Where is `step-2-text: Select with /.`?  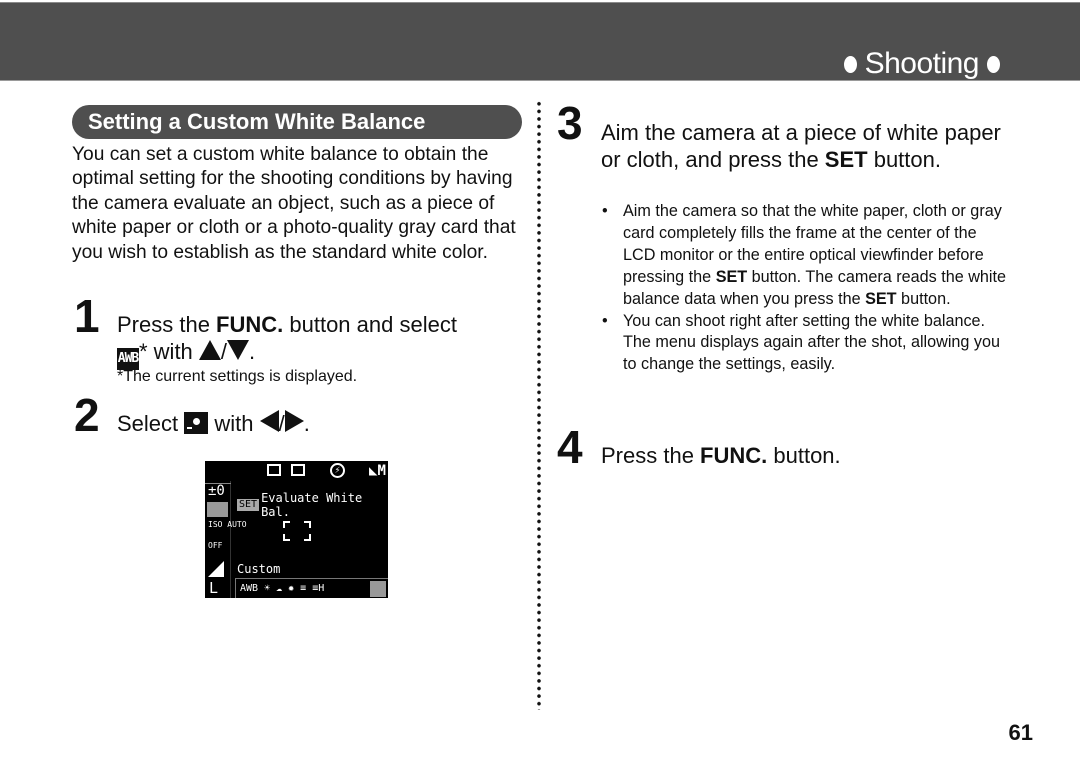
step-2-text: Select with /. is located at coordinates (213, 423).